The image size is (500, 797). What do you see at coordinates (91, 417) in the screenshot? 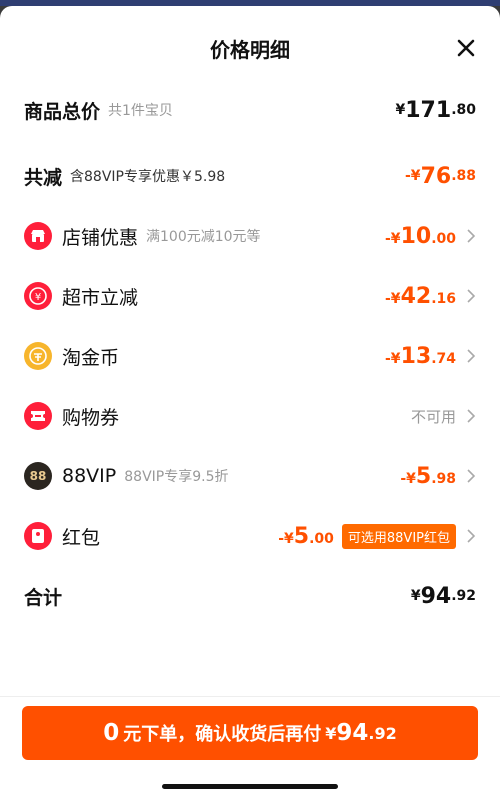
I see `row-label: 购物券` at bounding box center [91, 417].